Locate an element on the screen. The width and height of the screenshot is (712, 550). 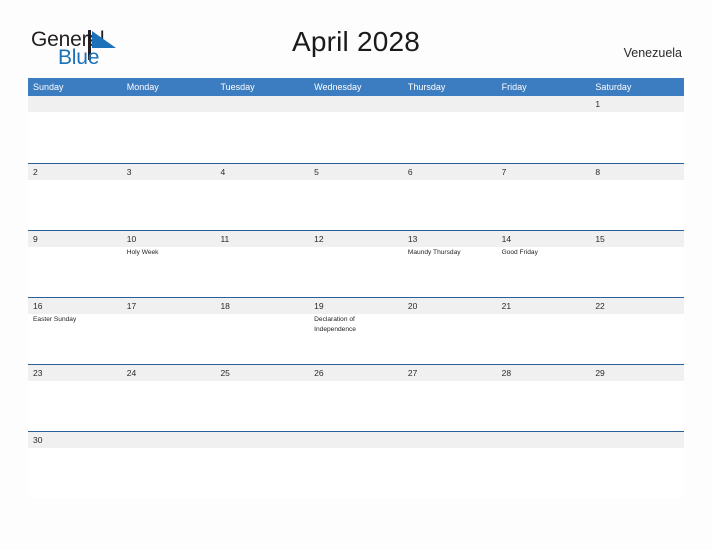
day-number-strip: 23 24 25 26 27 28 29 is located at coordinates (356, 373).